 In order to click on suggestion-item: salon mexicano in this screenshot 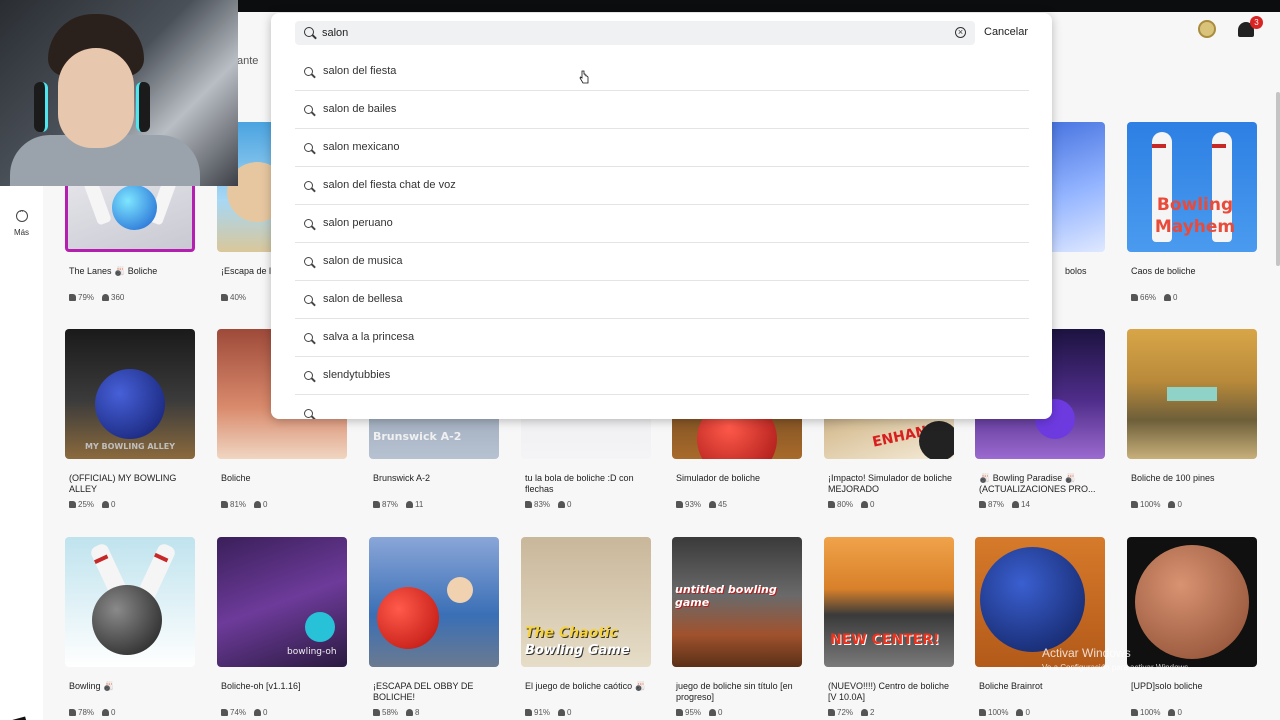, I will do `click(662, 148)`.